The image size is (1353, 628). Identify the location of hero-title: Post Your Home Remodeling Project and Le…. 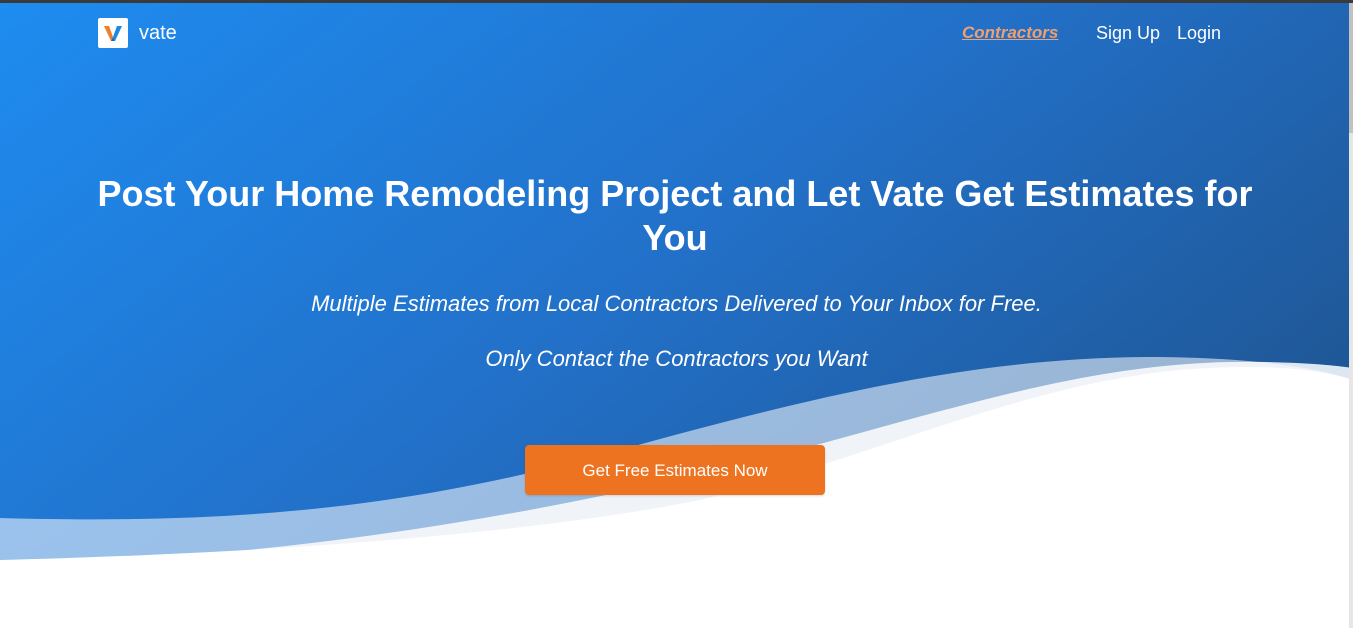
(675, 215).